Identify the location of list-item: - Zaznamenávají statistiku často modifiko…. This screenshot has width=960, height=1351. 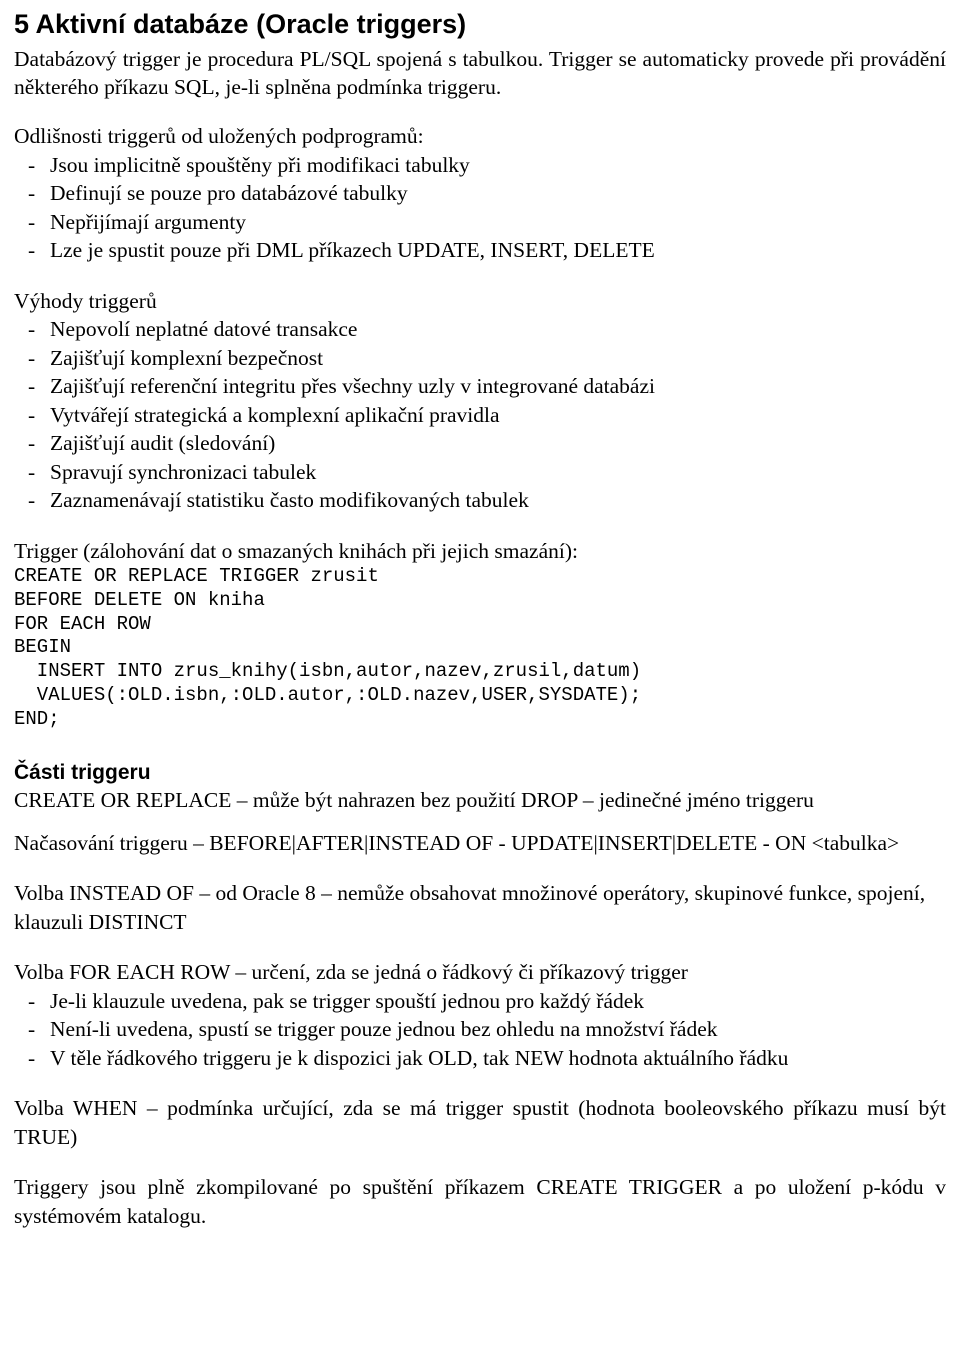
(480, 500).